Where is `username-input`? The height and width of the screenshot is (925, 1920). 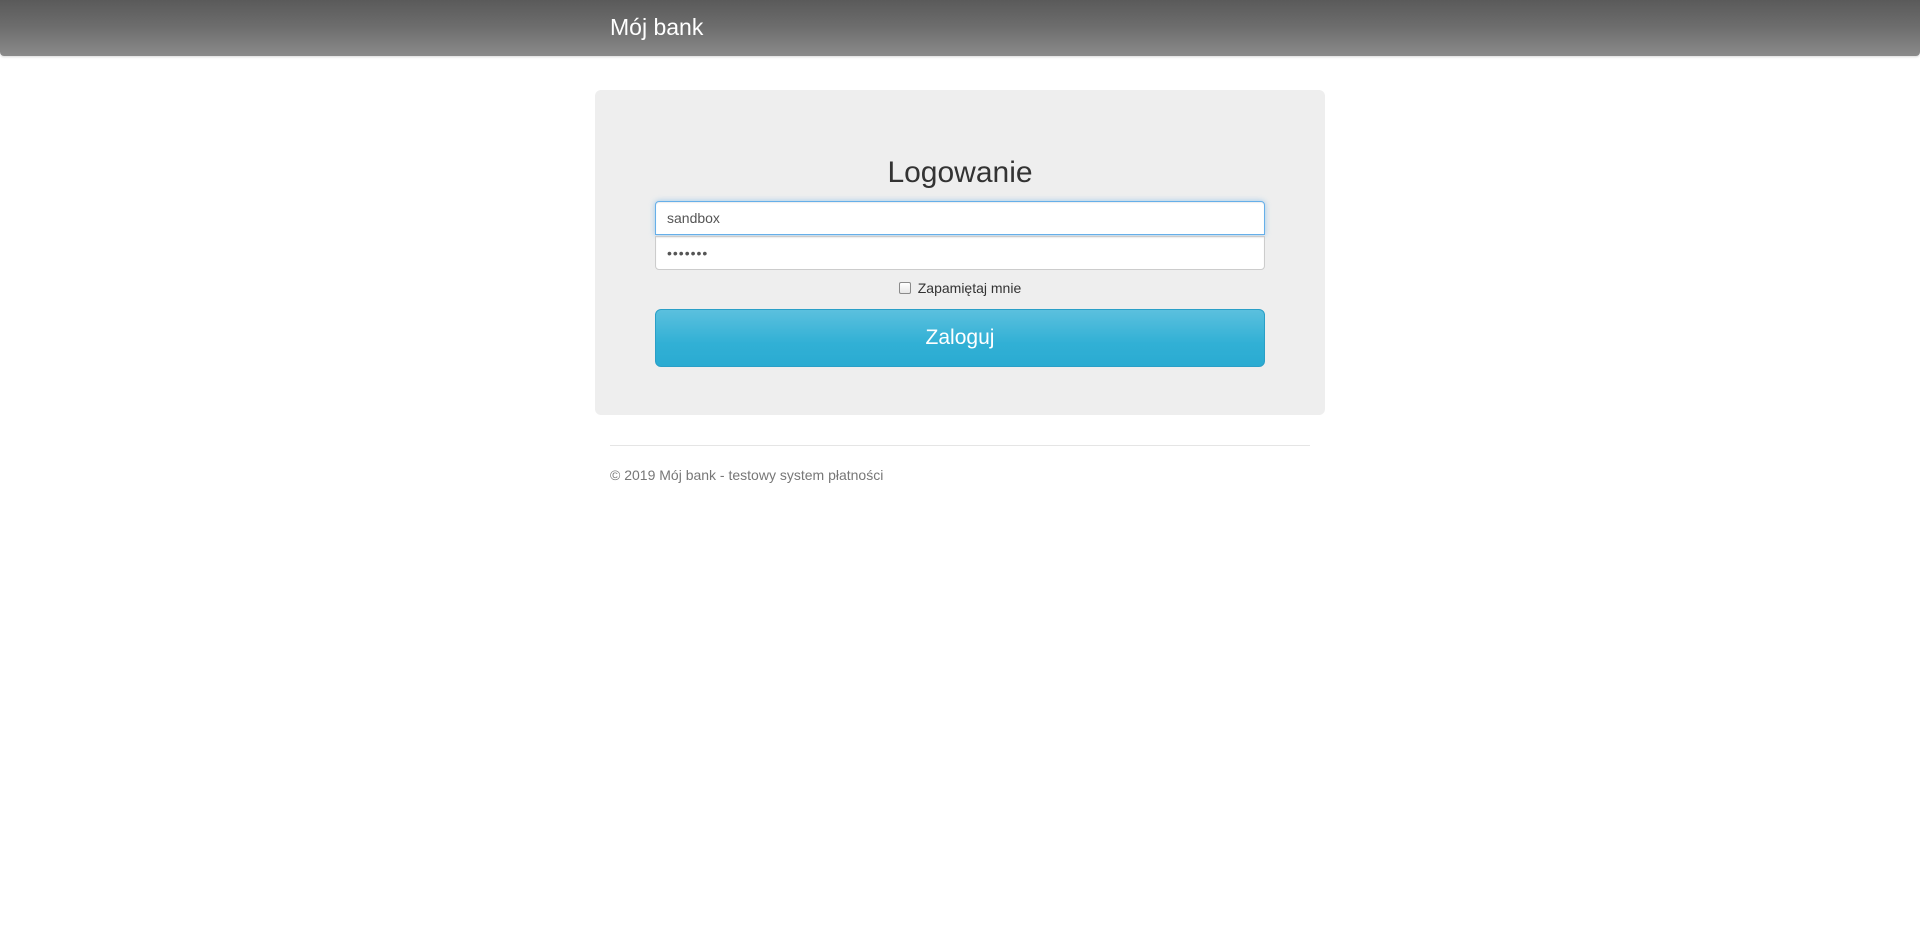 username-input is located at coordinates (960, 218).